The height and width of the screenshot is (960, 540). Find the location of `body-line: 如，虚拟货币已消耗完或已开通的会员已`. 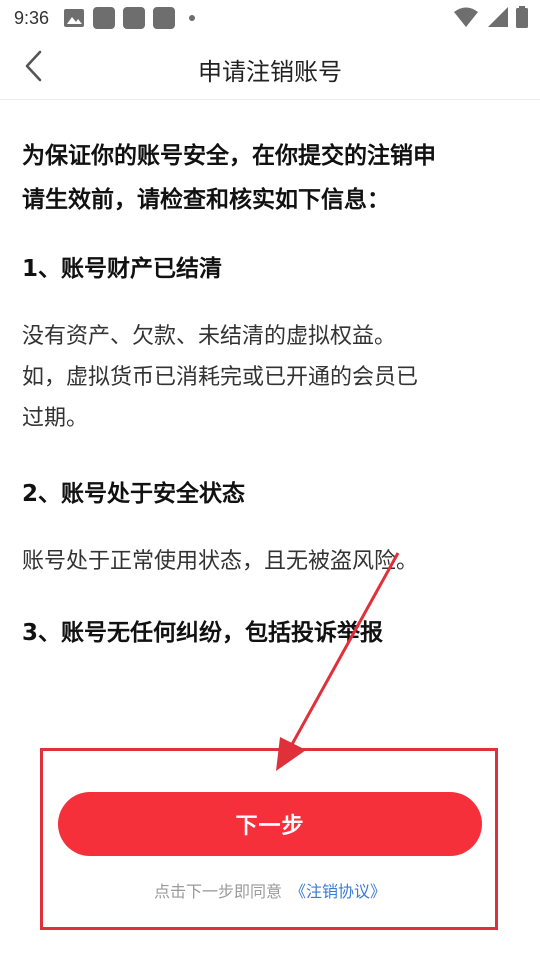

body-line: 如，虚拟货币已消耗完或已开通的会员已 is located at coordinates (220, 377).